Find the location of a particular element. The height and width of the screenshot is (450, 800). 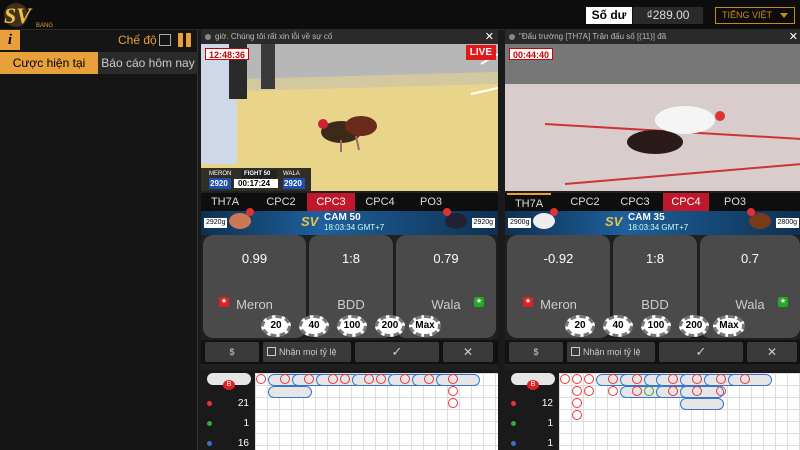

cam-label: CAM 50 is located at coordinates (342, 217).